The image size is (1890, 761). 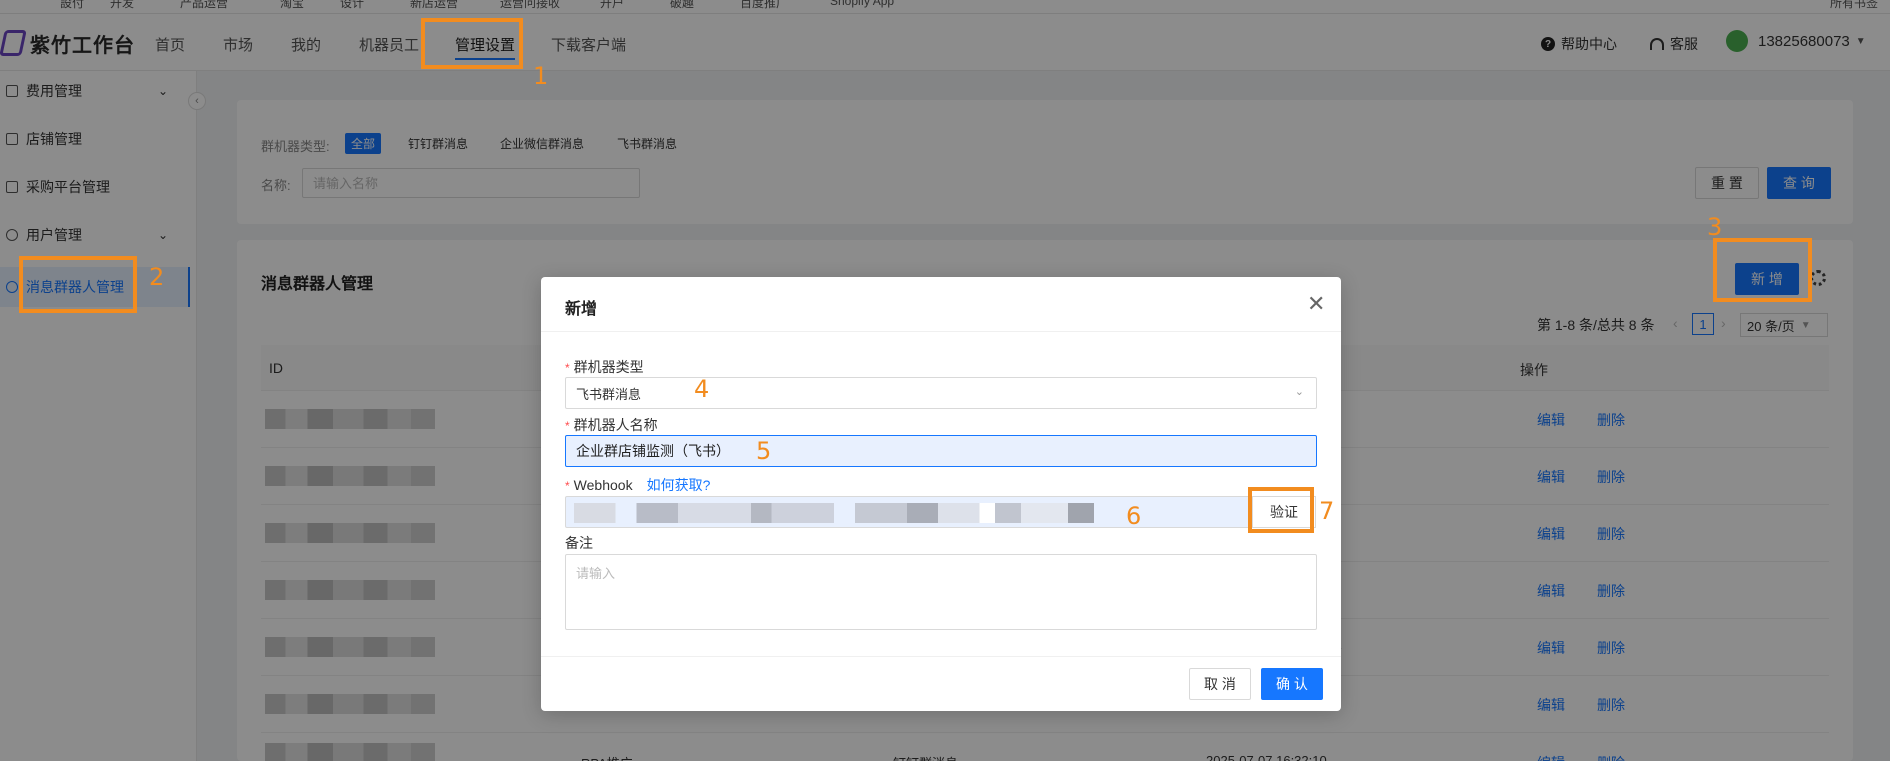 I want to click on webhook-input, so click(x=907, y=512).